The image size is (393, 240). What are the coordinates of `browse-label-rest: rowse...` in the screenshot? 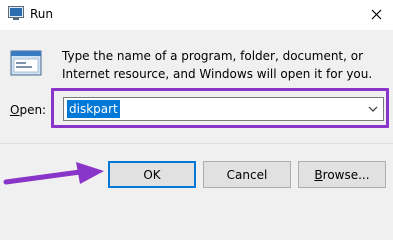 It's located at (346, 174).